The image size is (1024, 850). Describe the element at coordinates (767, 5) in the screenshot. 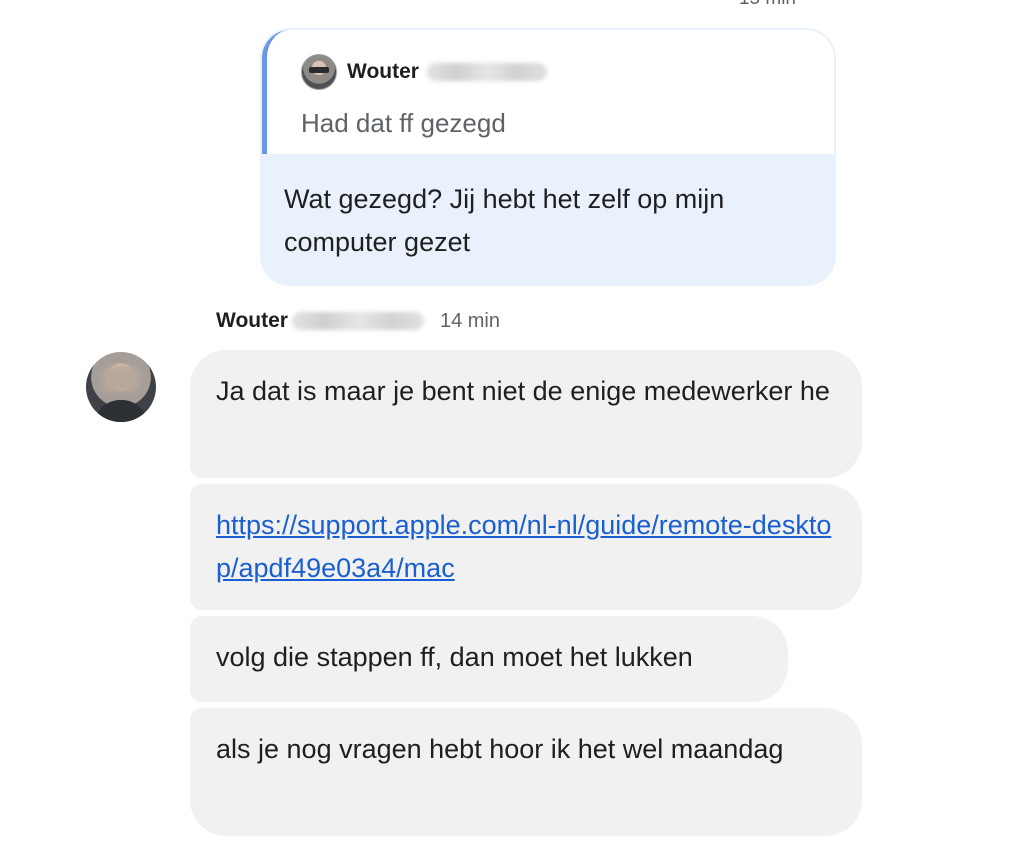

I see `message-timestamp: 15 min` at that location.